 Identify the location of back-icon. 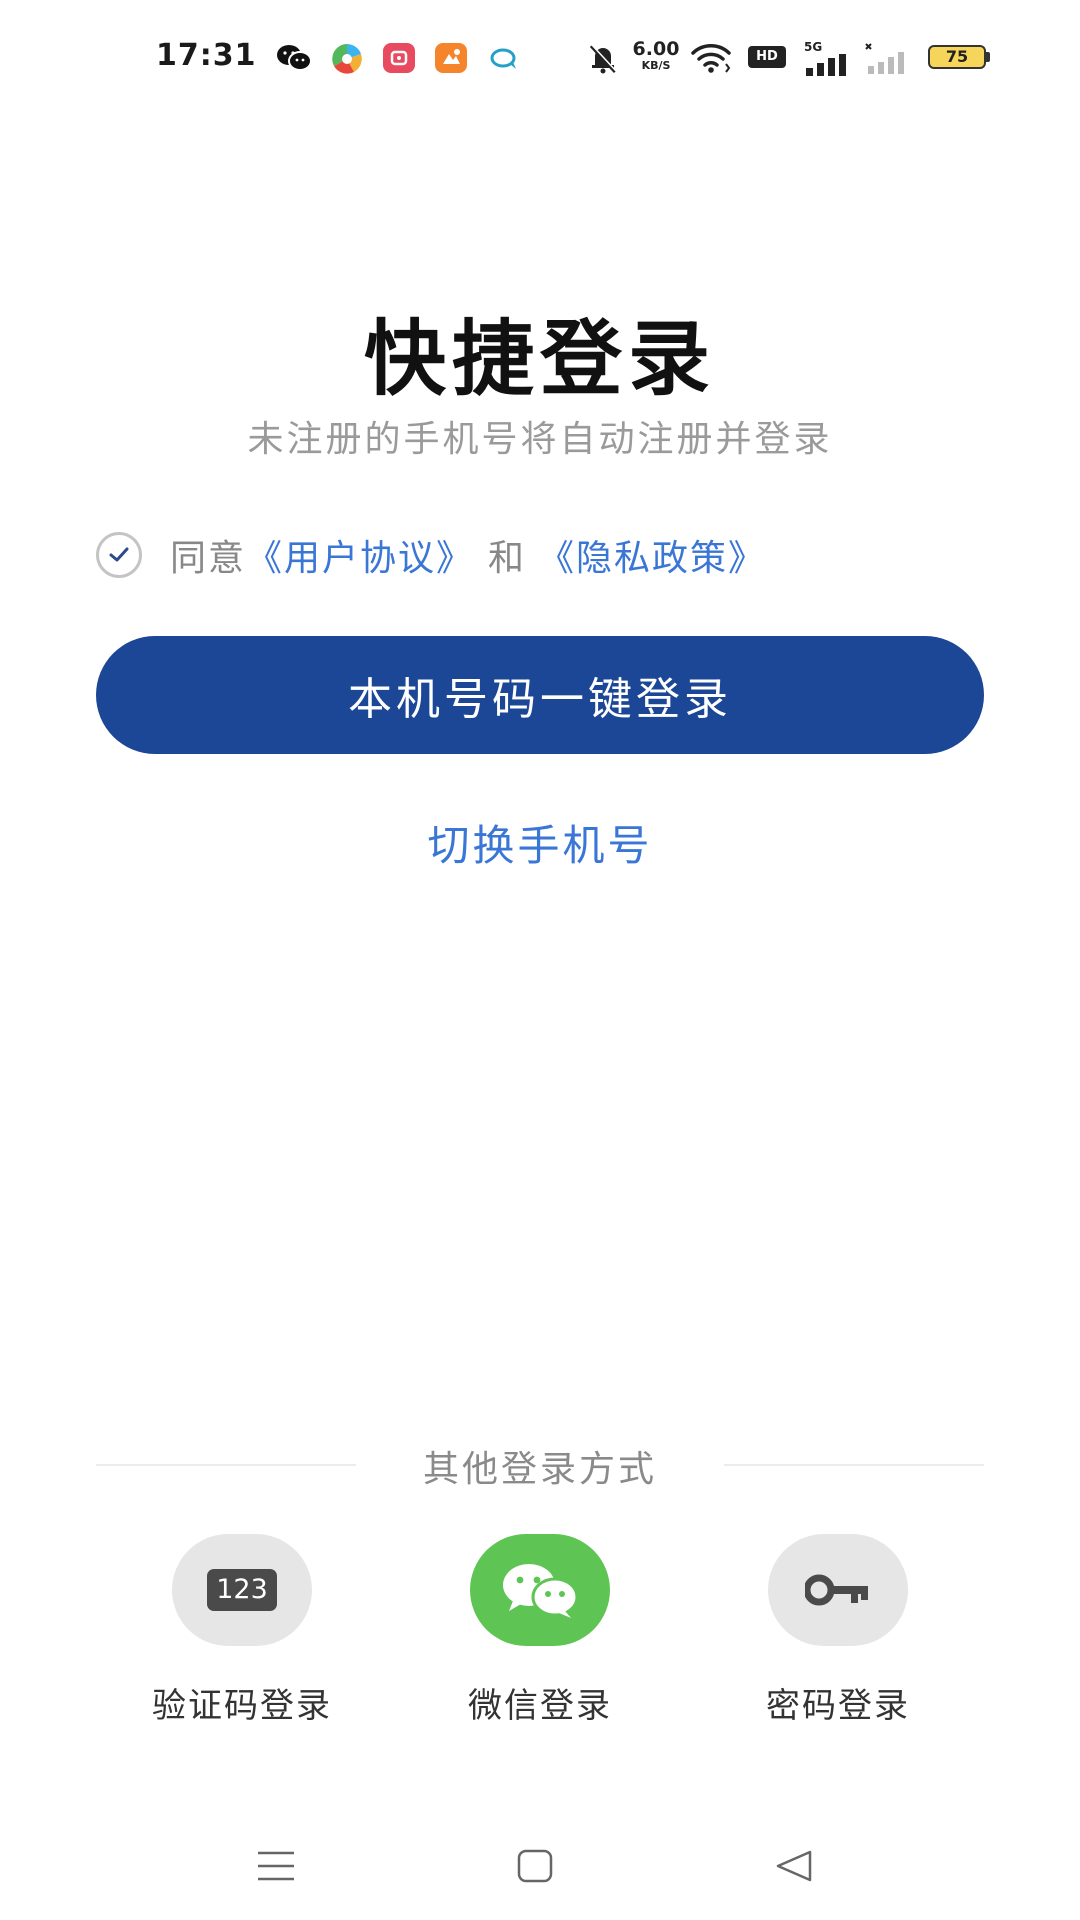
(794, 1866).